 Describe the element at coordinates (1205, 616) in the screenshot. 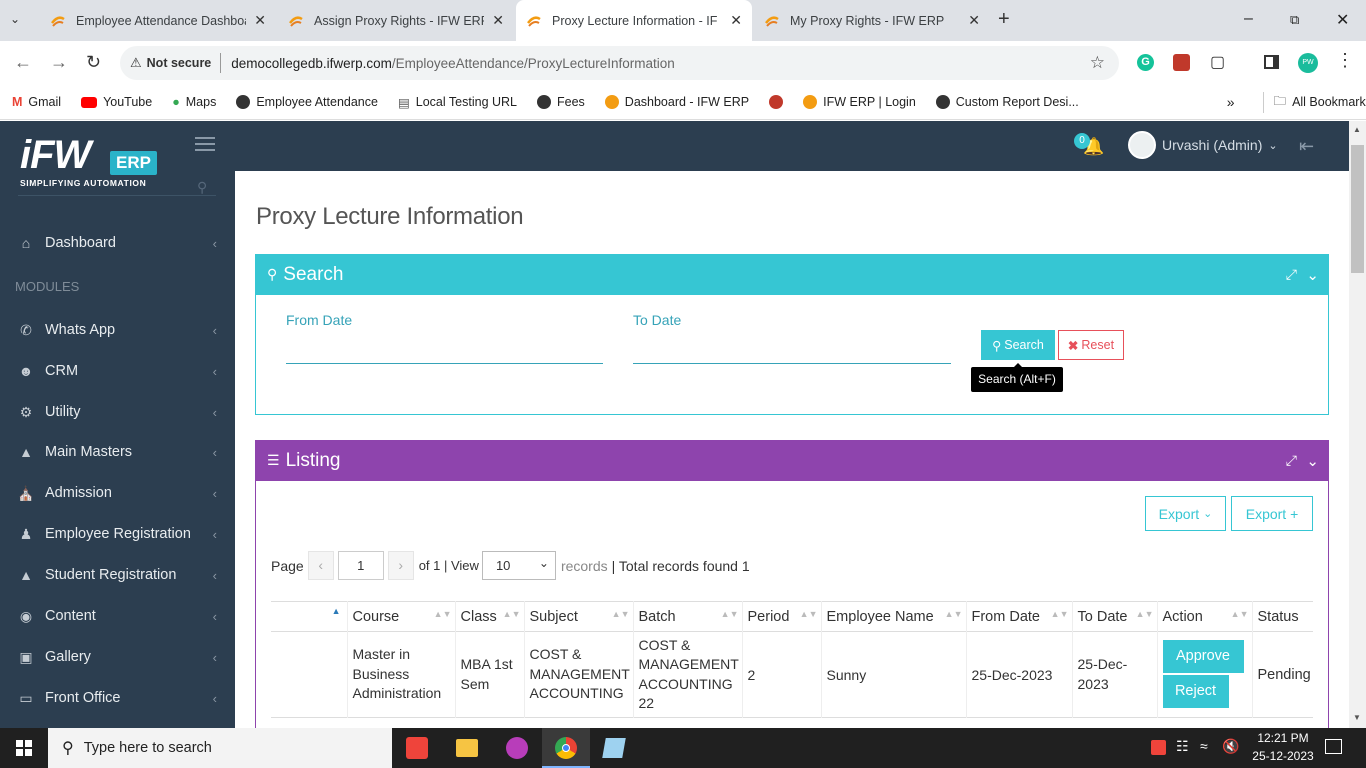

I see `column-header-action: Action ▲▼` at that location.